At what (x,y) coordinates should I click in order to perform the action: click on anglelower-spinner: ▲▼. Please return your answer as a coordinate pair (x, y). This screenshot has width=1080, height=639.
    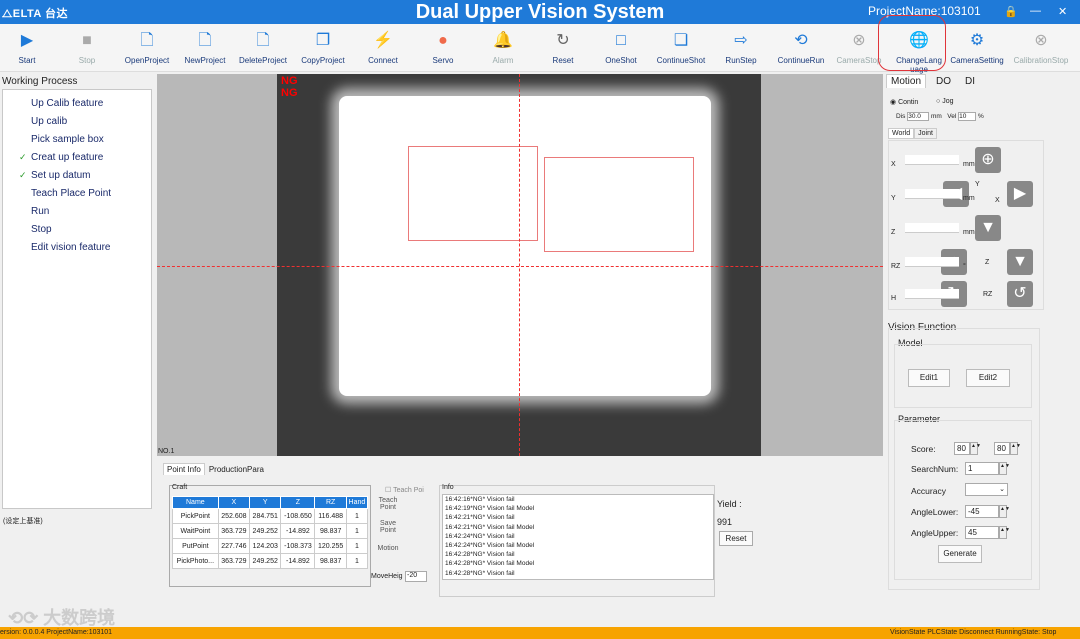
    Looking at the image, I should click on (1004, 511).